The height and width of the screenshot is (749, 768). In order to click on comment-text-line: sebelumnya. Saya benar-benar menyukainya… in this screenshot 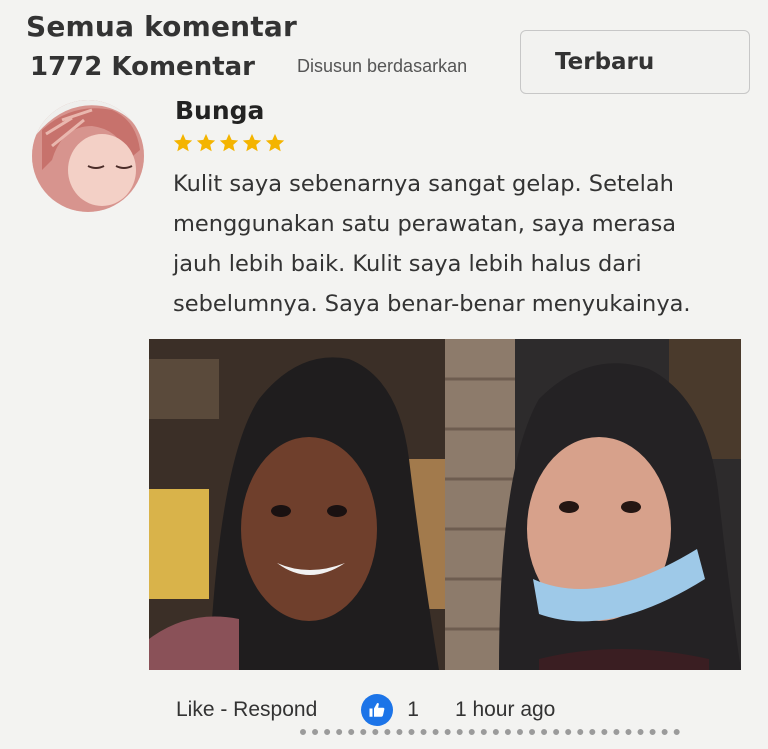, I will do `click(432, 304)`.